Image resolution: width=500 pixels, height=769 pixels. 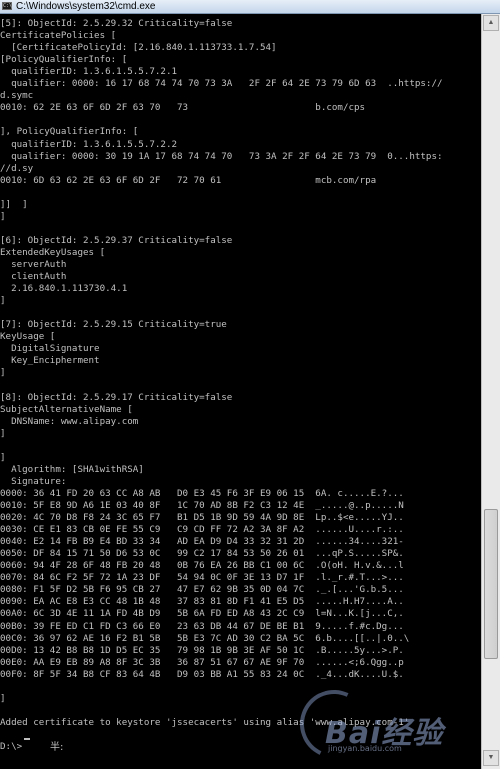 What do you see at coordinates (490, 391) in the screenshot?
I see `vertical-scrollbar: ▲ ▼` at bounding box center [490, 391].